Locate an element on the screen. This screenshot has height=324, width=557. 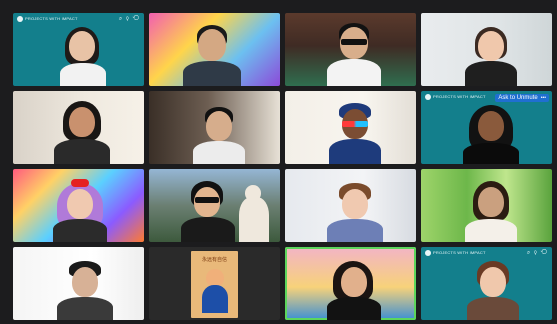
participant-tile-16: PROJECTS WITH IMPACT ⌕ ⚲ ⟲ is located at coordinates (486, 283).